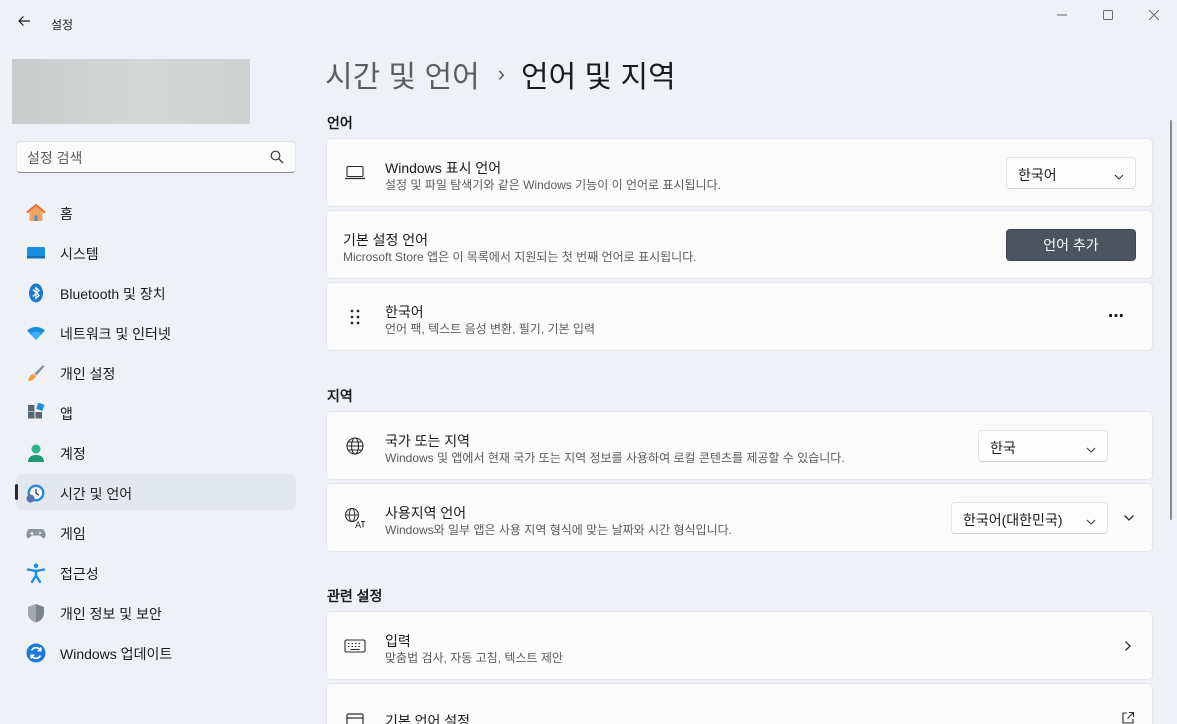 The width and height of the screenshot is (1177, 724). I want to click on sidebar-item-label: 게임, so click(73, 534).